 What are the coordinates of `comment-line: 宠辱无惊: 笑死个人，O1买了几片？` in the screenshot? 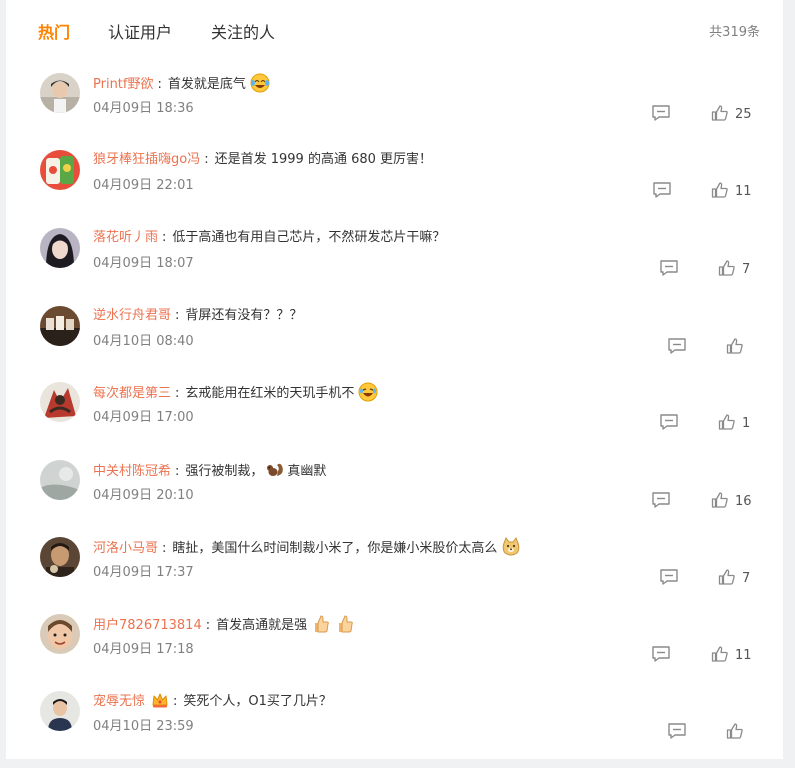 It's located at (212, 701).